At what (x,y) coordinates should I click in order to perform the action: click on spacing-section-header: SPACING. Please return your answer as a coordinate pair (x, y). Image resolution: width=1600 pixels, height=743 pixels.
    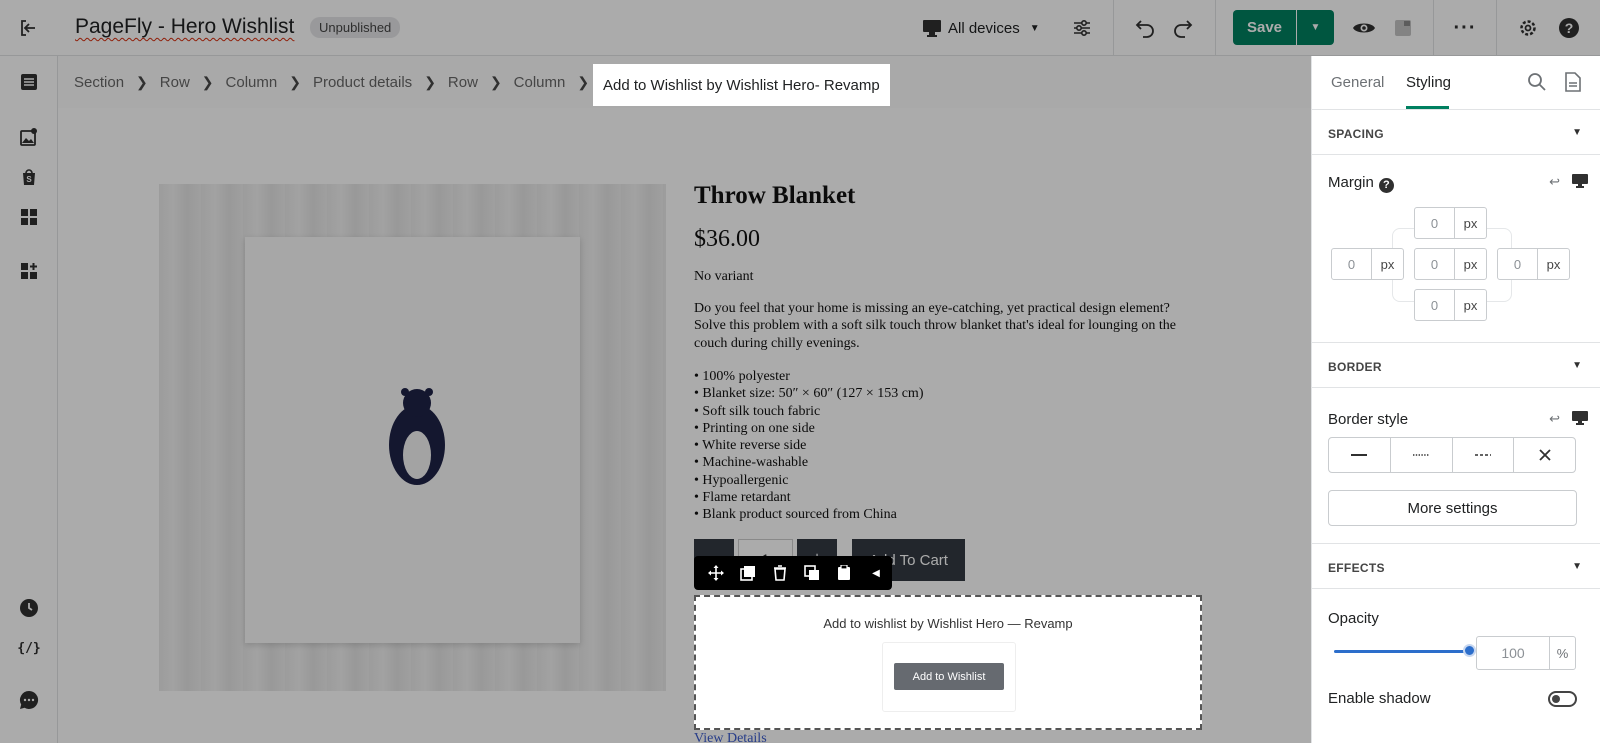
    Looking at the image, I should click on (1356, 134).